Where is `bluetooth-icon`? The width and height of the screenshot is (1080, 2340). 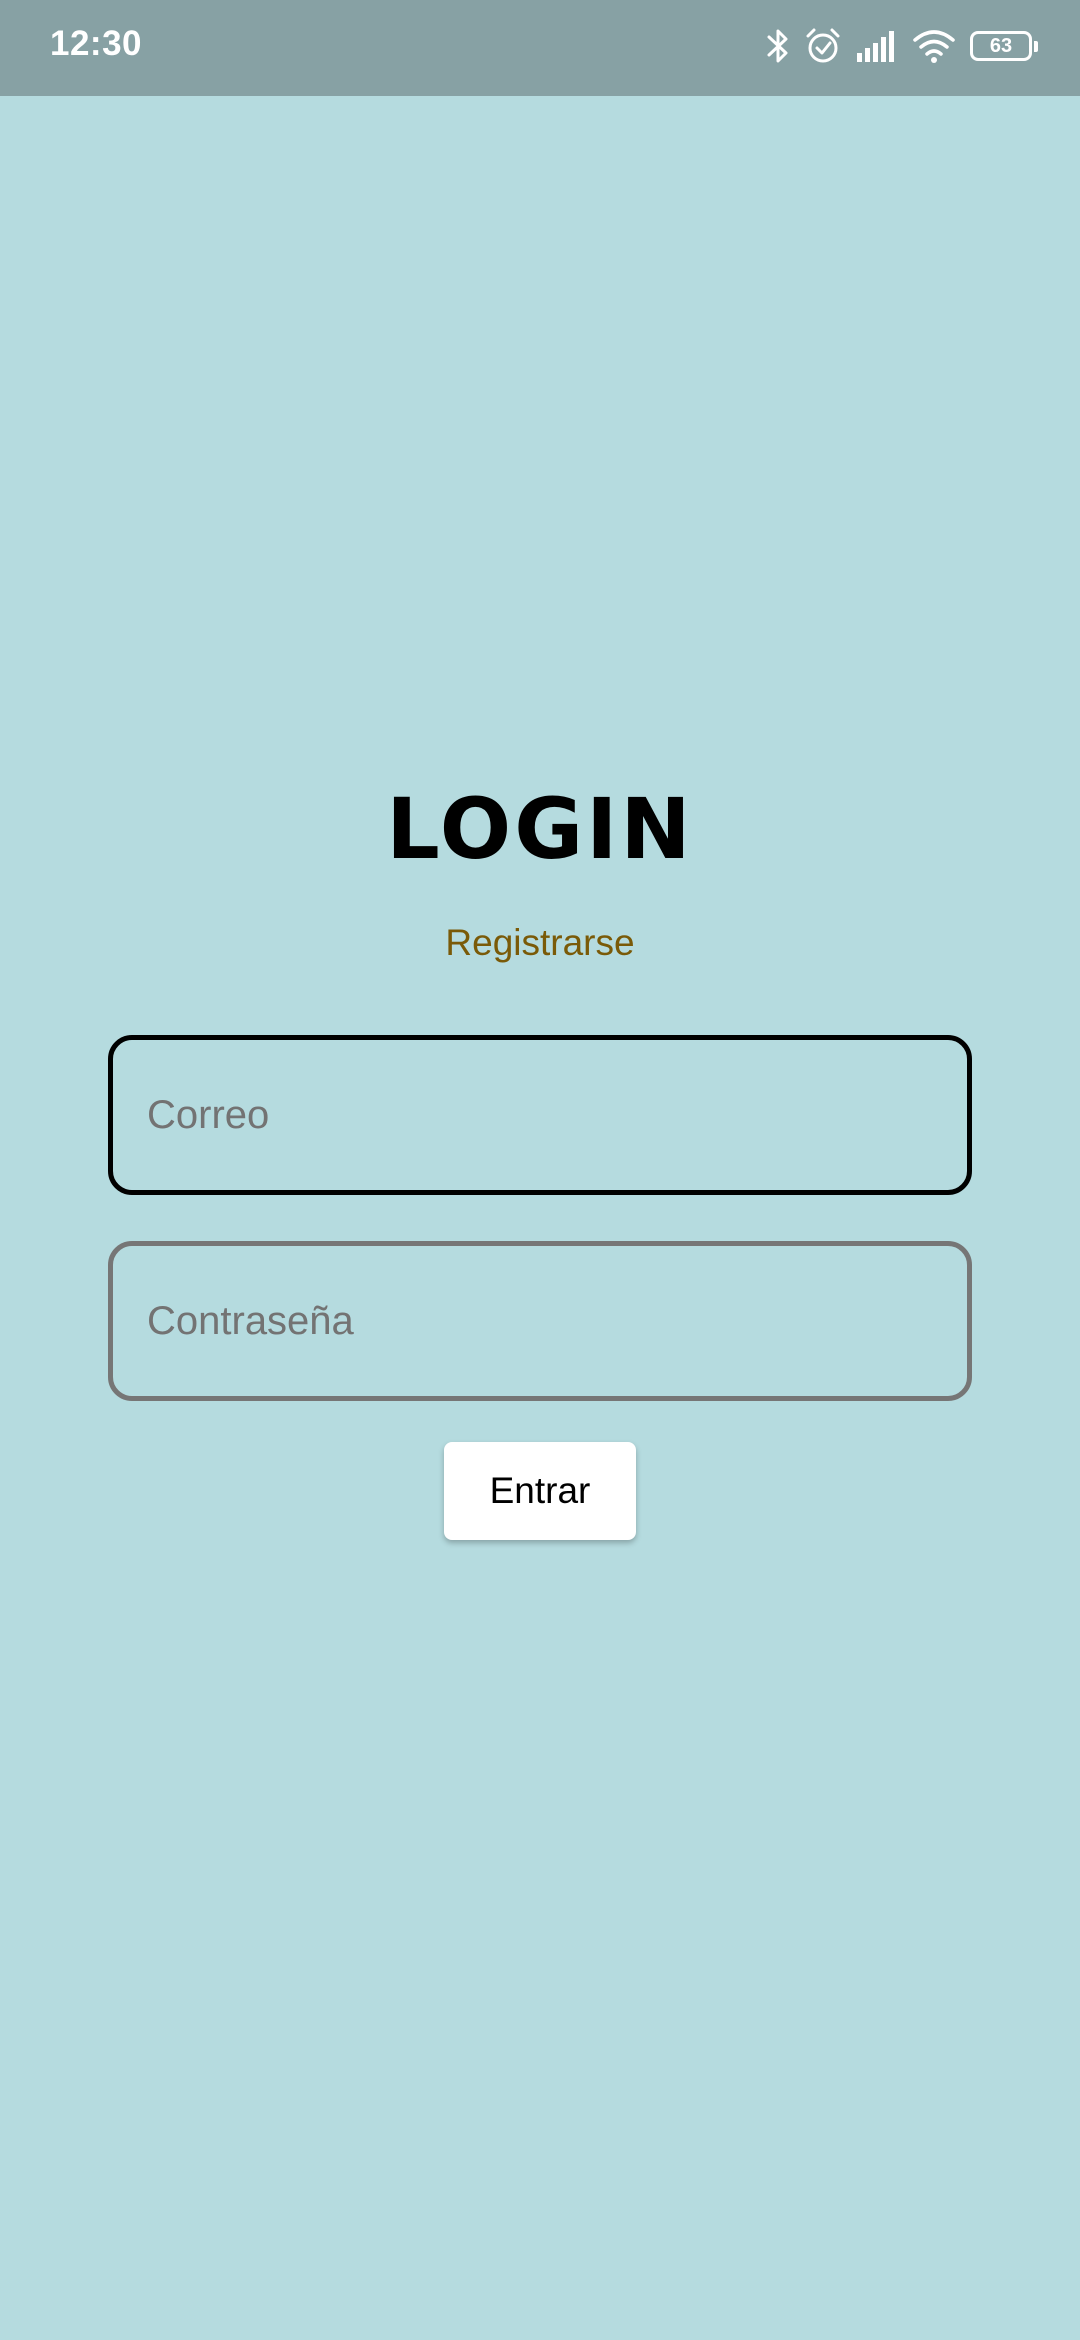 bluetooth-icon is located at coordinates (778, 46).